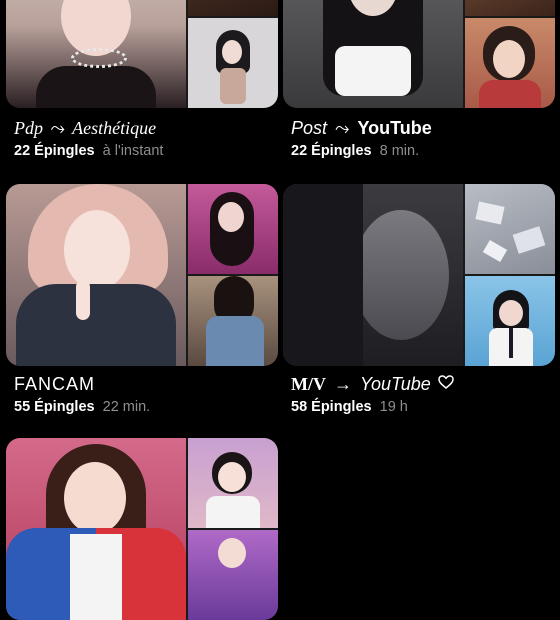  What do you see at coordinates (308, 384) in the screenshot?
I see `board-title-main: M/V` at bounding box center [308, 384].